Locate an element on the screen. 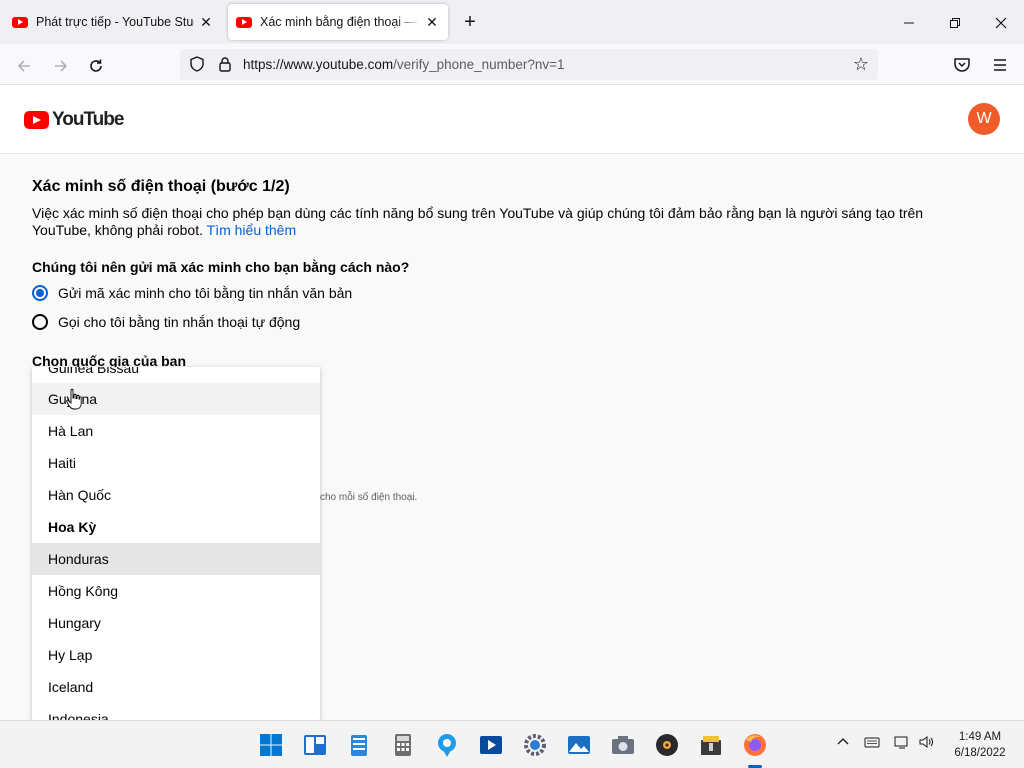 This screenshot has width=1024, height=768. page-title: Xác minh số điện thoại (bước 1/2) is located at coordinates (161, 186).